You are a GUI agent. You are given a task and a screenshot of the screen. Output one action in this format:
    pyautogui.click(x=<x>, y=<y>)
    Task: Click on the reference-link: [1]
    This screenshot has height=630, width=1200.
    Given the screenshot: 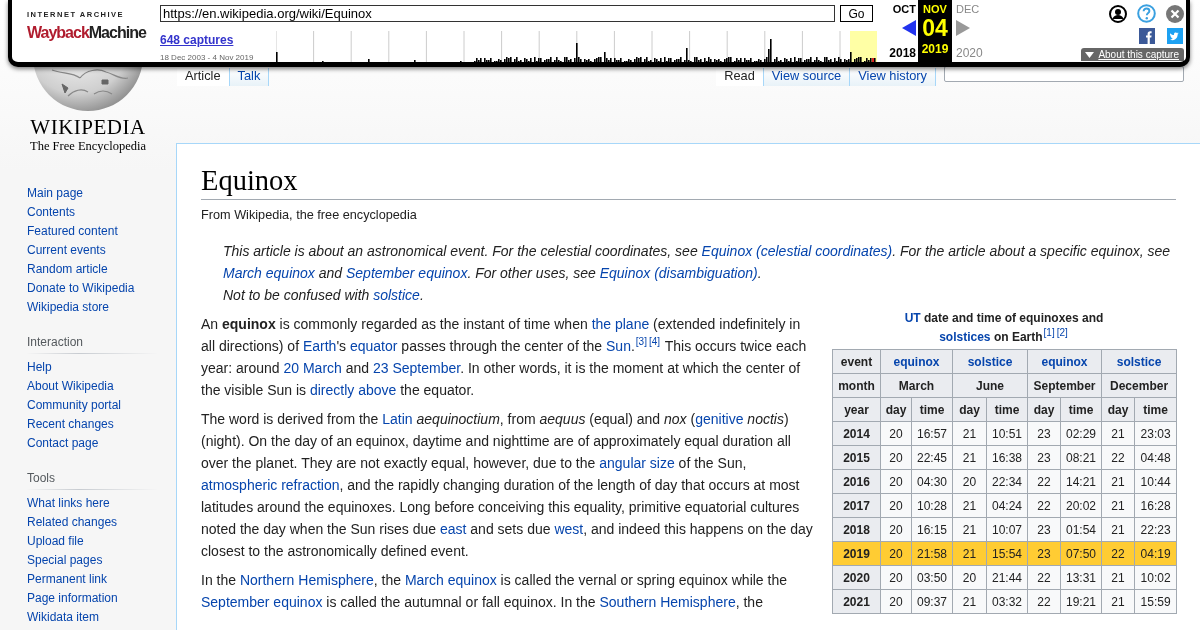 What is the action you would take?
    pyautogui.click(x=1049, y=333)
    